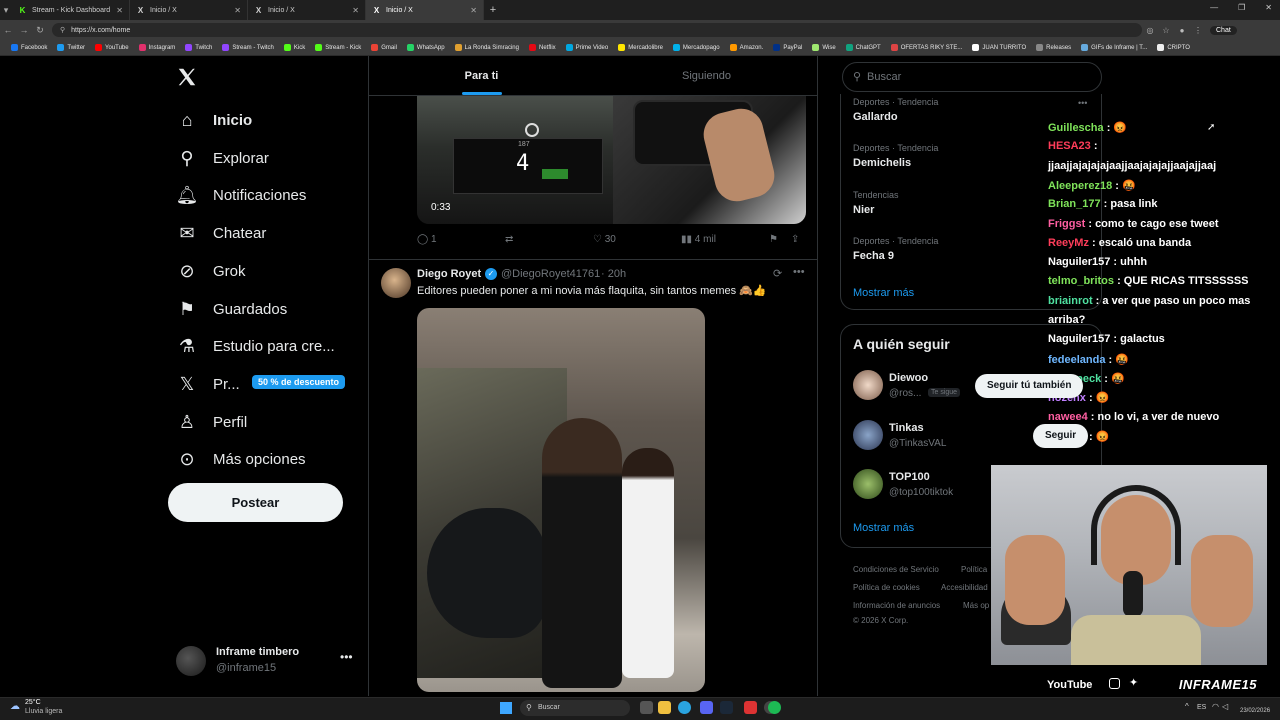 The height and width of the screenshot is (720, 1280). I want to click on bookmark-item: Kick, so click(294, 47).